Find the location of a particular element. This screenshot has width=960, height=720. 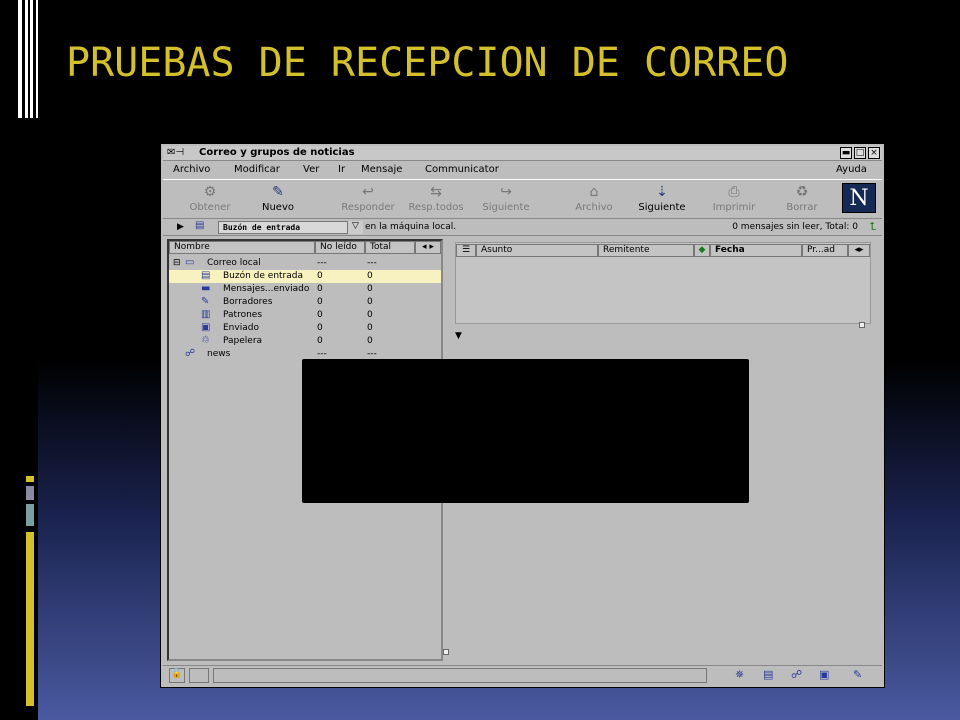

get-mail-button: ⚙ Obtener is located at coordinates (210, 200).